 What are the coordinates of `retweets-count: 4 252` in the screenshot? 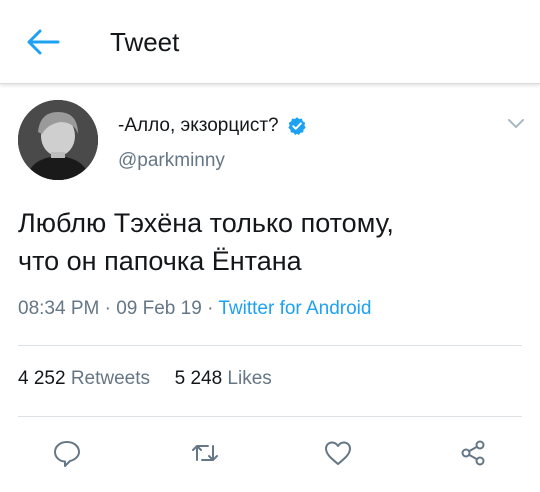 It's located at (42, 378).